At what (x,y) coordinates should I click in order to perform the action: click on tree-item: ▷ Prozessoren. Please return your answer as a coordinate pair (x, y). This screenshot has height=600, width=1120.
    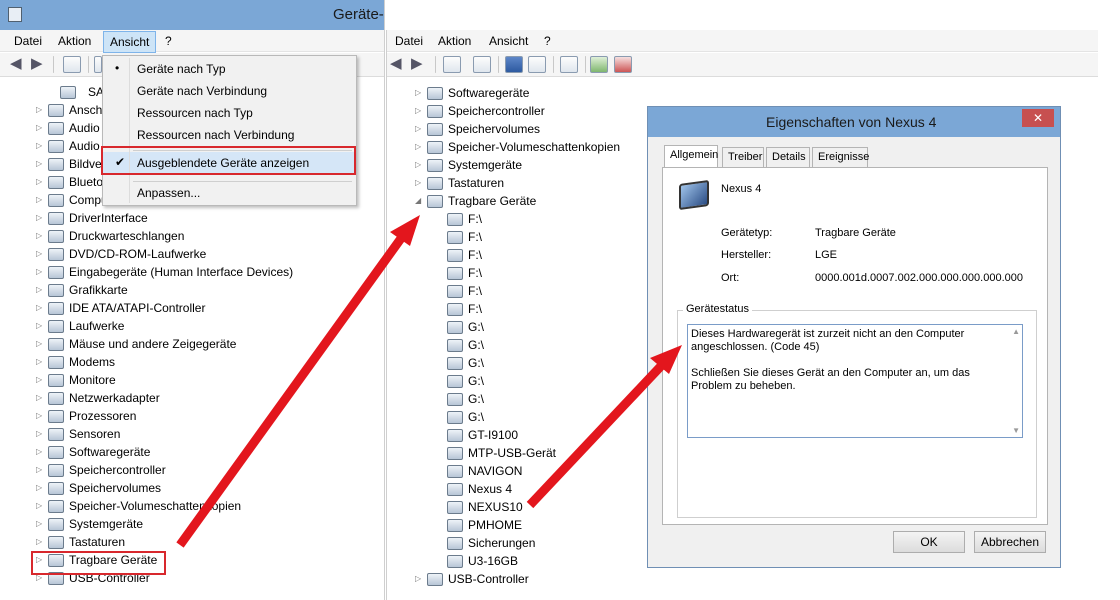
    Looking at the image, I should click on (201, 417).